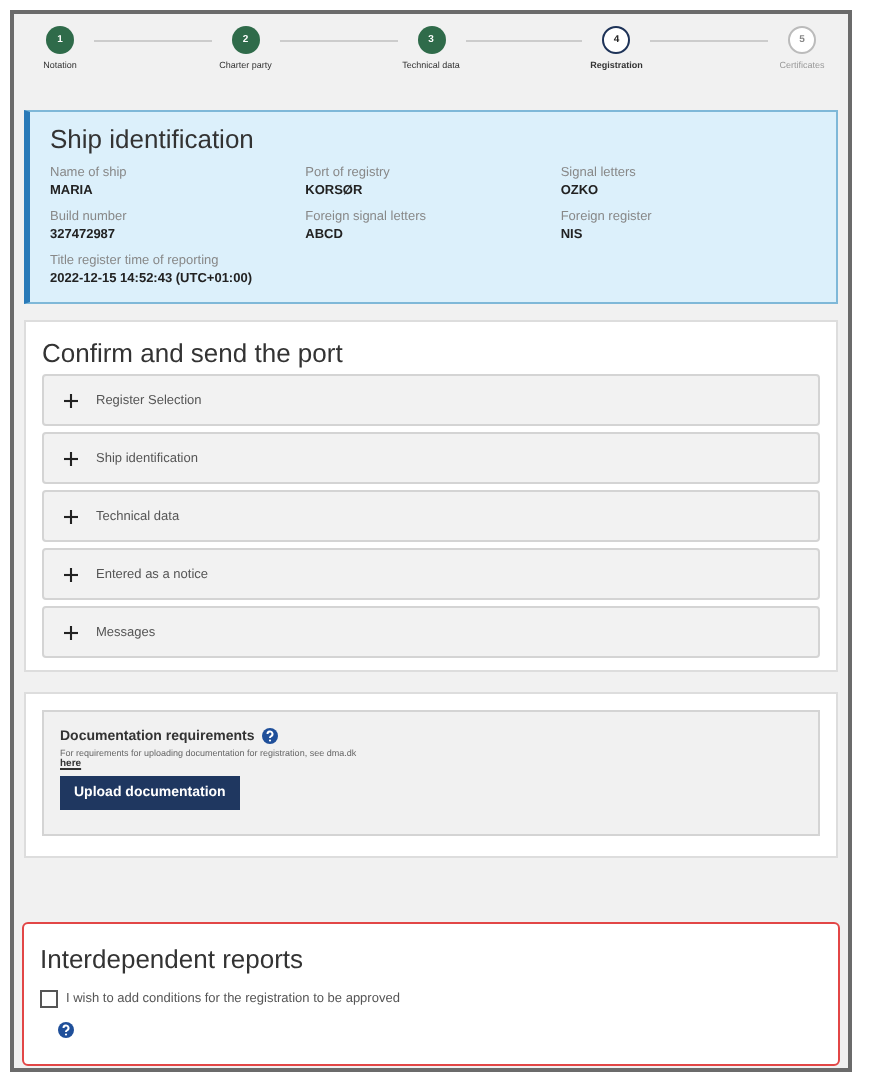 Image resolution: width=870 pixels, height=1090 pixels. Describe the element at coordinates (173, 959) in the screenshot. I see `section-title: Interdependent reports` at that location.